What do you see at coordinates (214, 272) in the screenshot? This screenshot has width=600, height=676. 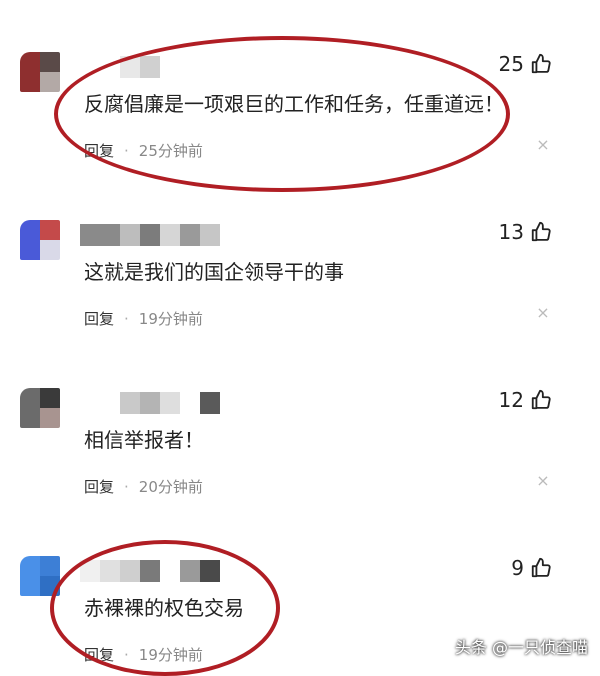 I see `comment-text: 这就是我们的国企领导干的事` at bounding box center [214, 272].